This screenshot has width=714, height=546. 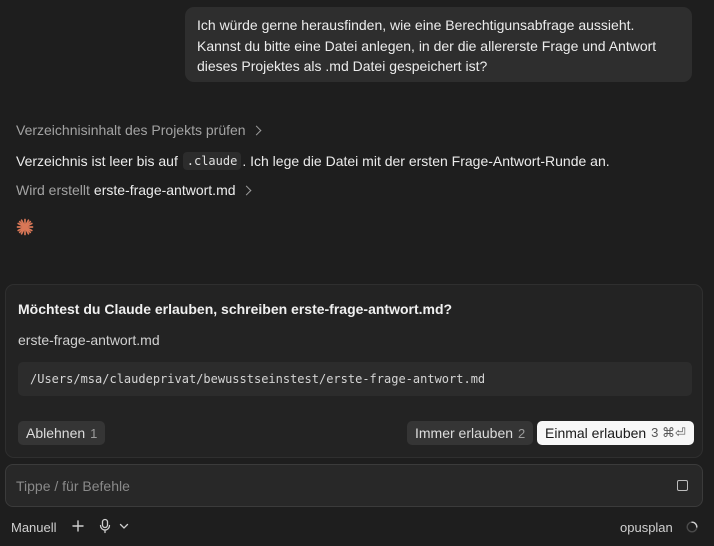 What do you see at coordinates (56, 433) in the screenshot?
I see `deny-button-label: Ablehnen` at bounding box center [56, 433].